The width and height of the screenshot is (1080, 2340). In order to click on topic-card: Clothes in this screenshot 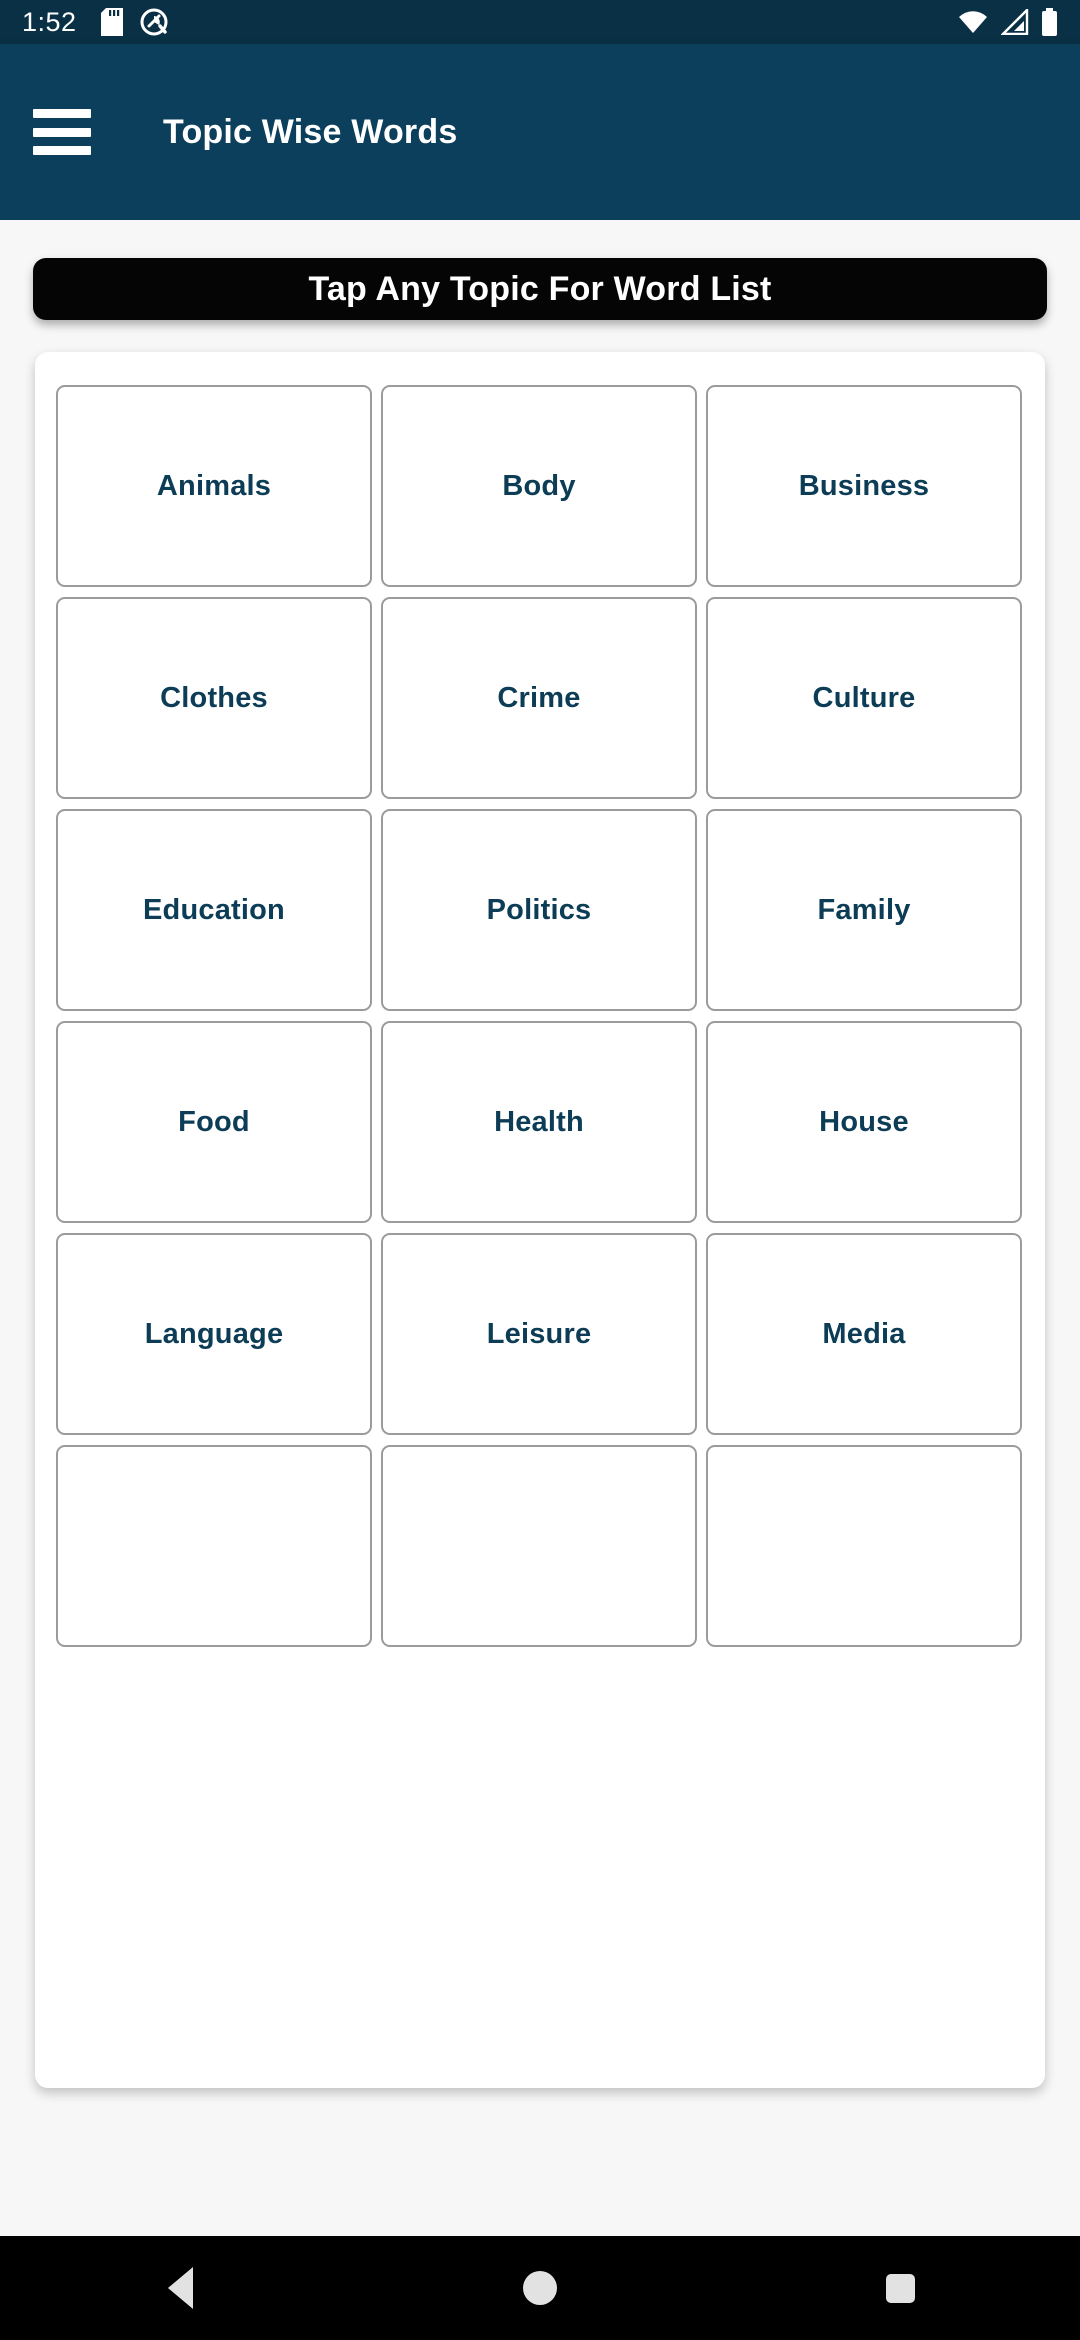, I will do `click(214, 698)`.